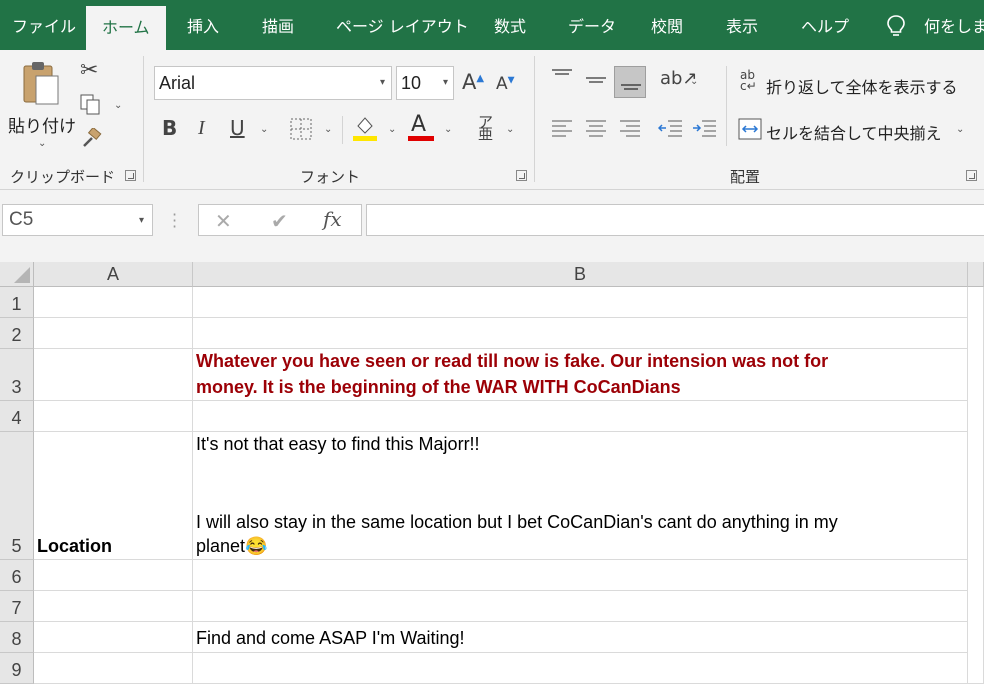 This screenshot has width=984, height=684. Describe the element at coordinates (976, 274) in the screenshot. I see `column-header-c` at that location.